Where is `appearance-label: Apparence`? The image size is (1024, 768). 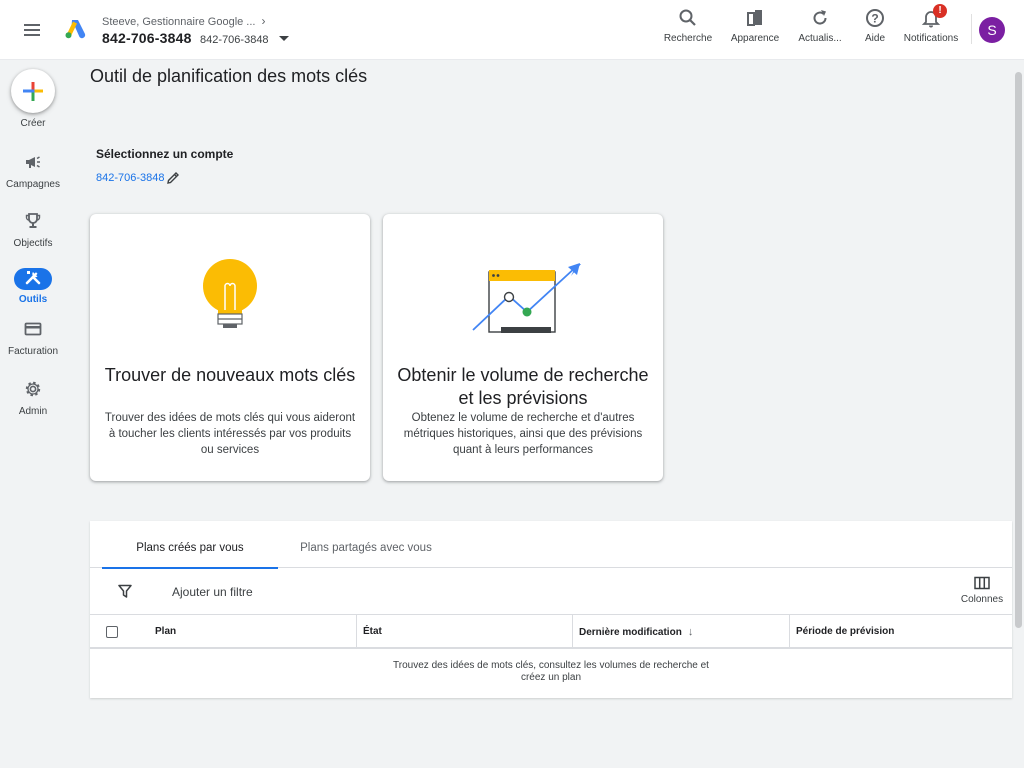
appearance-label: Apparence is located at coordinates (755, 38).